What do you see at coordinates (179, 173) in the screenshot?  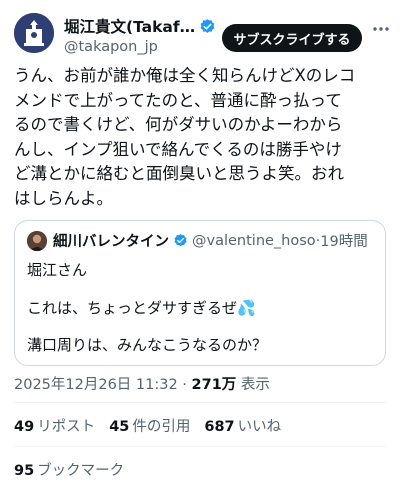 I see `tweet-line: ど溝とかに絡むと面倒臭いと思うよ笑。おれ` at bounding box center [179, 173].